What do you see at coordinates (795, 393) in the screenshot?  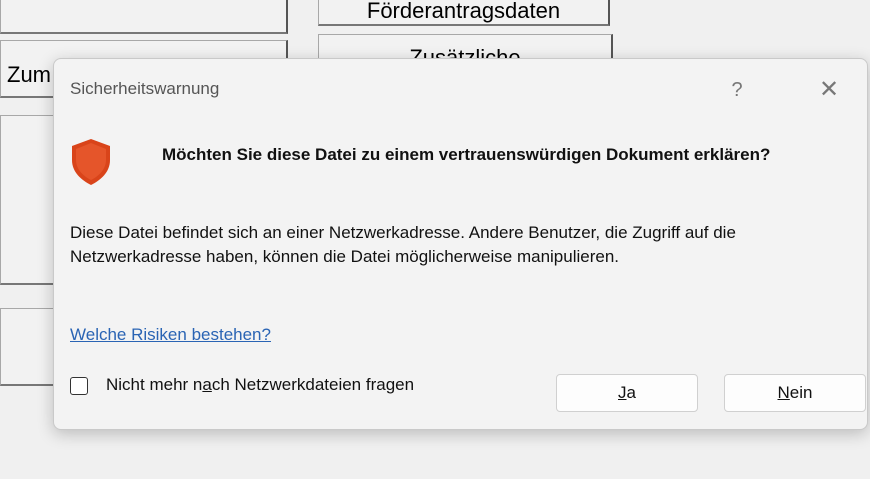 I see `no-button: Nein` at bounding box center [795, 393].